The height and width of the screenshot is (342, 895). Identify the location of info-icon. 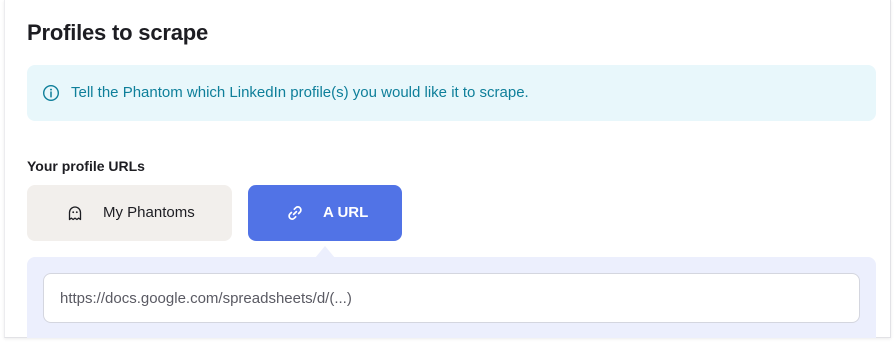
(51, 93).